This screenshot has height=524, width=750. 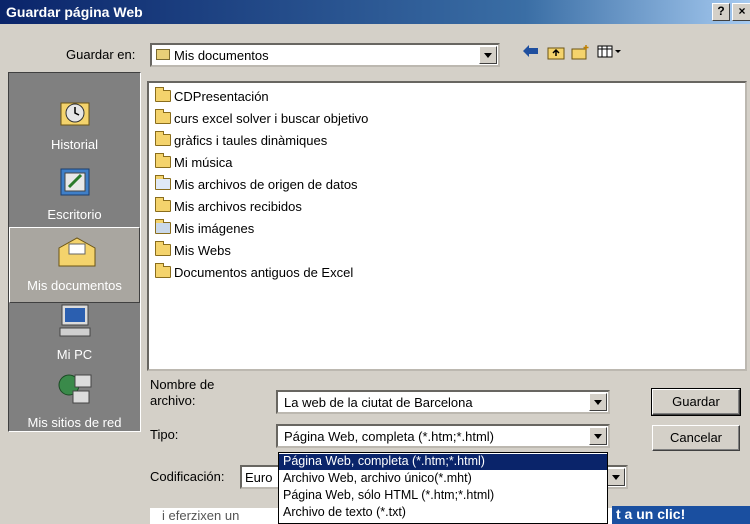 I want to click on pictures-folder-icon, so click(x=163, y=226).